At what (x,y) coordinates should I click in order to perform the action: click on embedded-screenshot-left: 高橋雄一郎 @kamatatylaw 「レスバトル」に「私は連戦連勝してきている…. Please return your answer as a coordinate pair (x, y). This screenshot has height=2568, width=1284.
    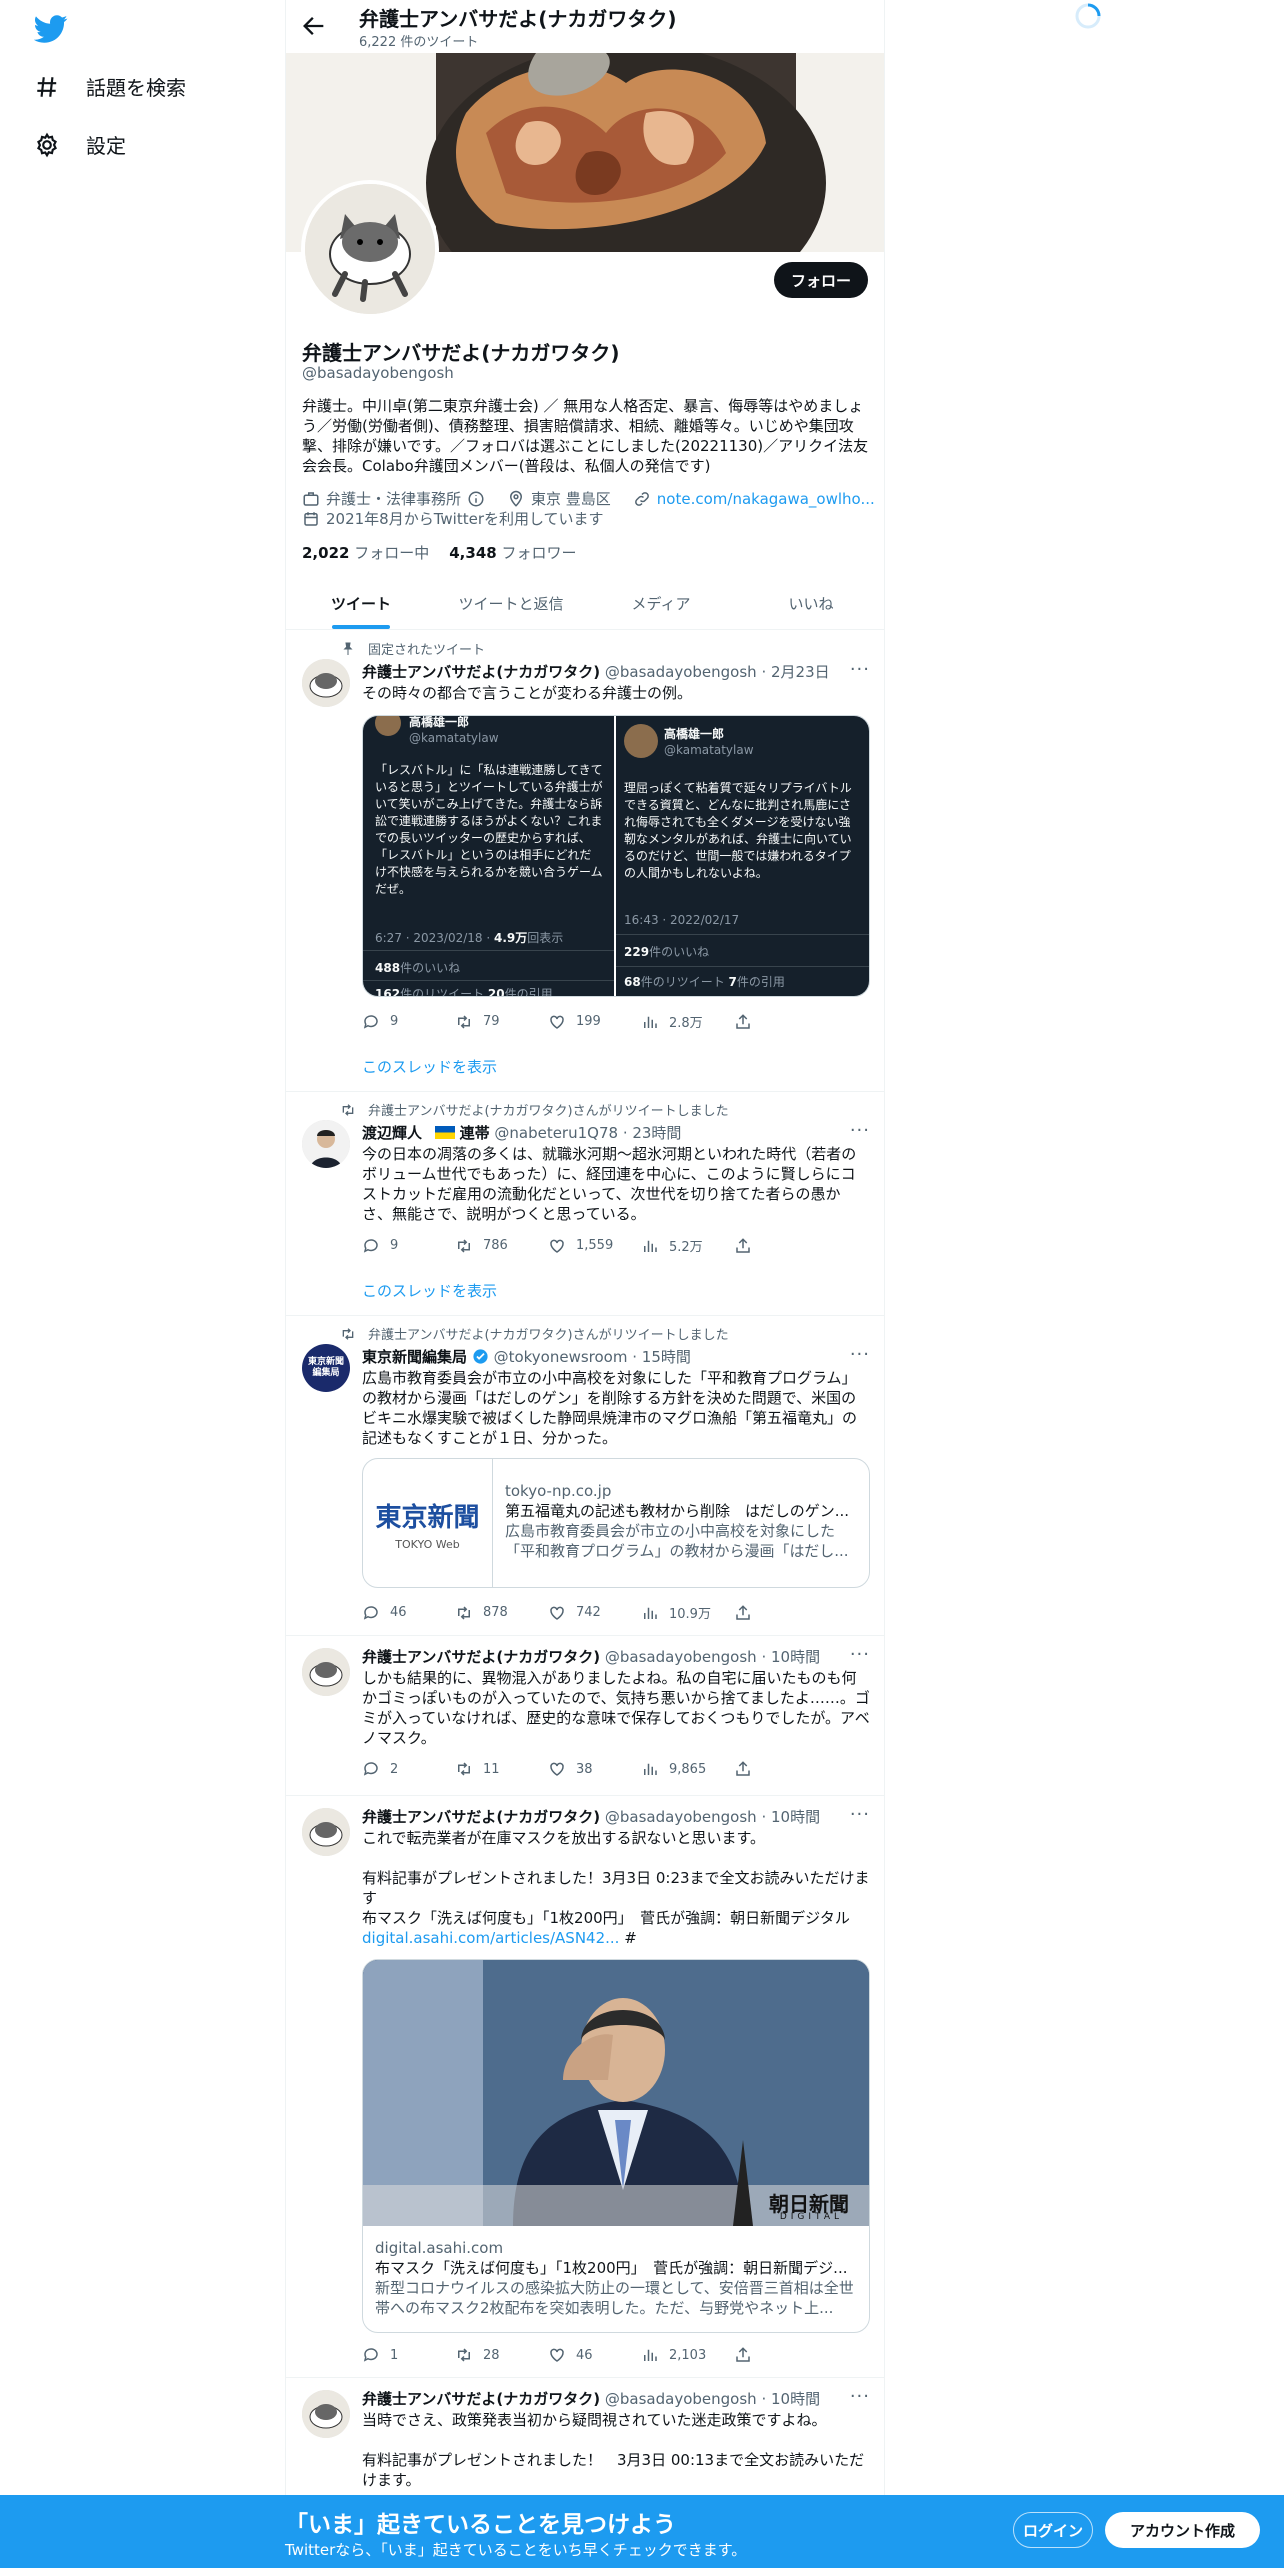
    Looking at the image, I should click on (488, 856).